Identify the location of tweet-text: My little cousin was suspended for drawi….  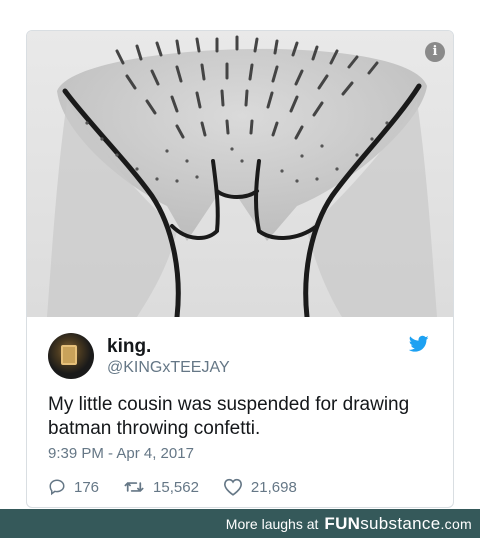
(229, 416).